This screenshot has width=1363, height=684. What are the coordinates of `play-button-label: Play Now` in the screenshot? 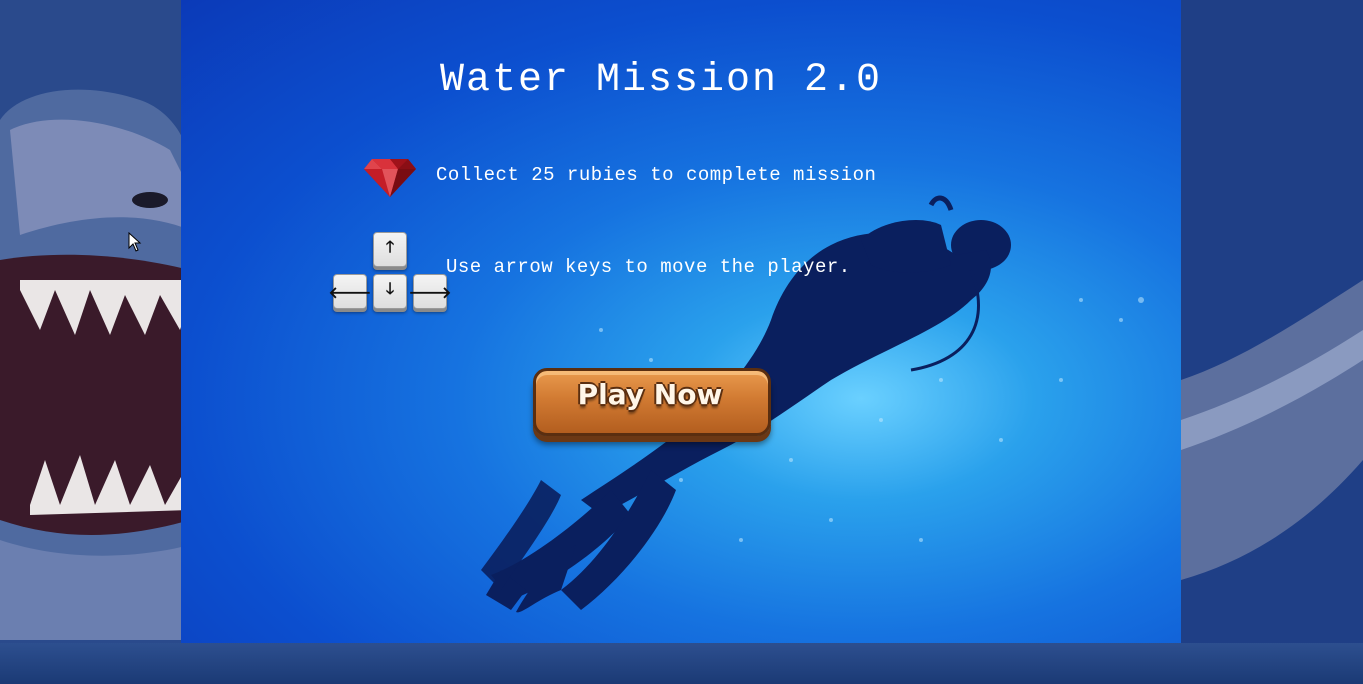 It's located at (650, 394).